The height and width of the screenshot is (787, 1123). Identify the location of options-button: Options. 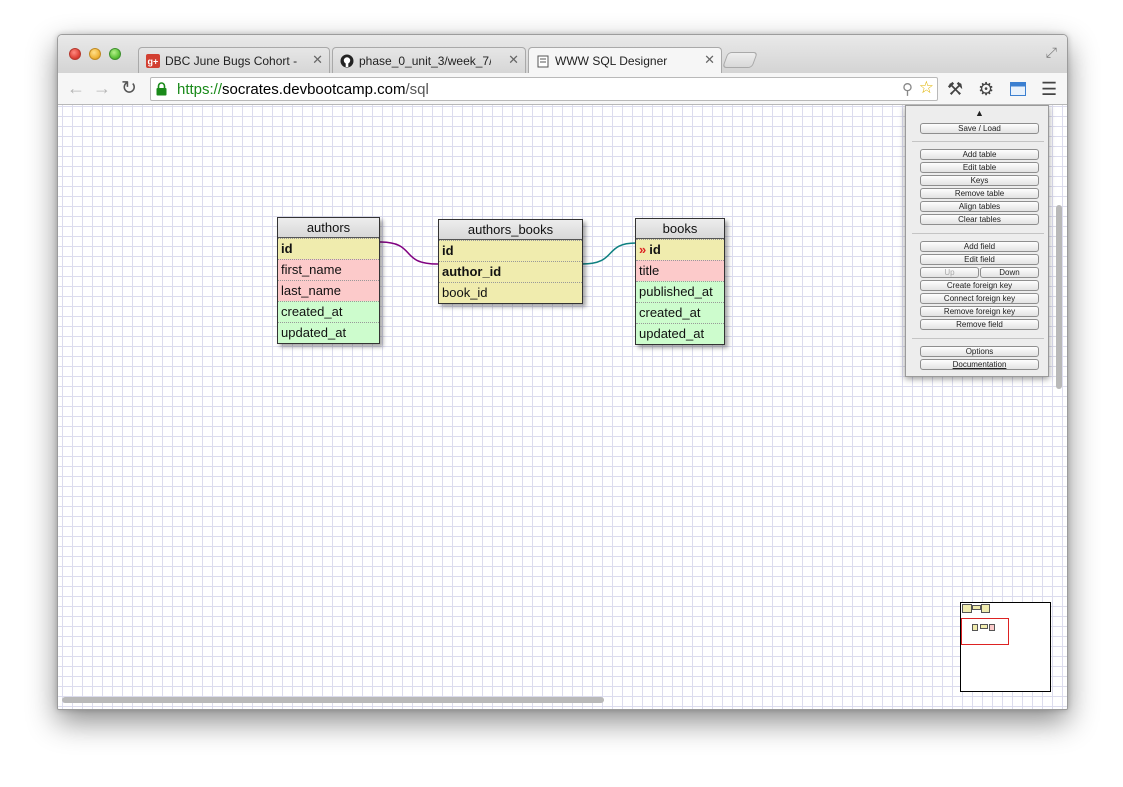
(979, 351).